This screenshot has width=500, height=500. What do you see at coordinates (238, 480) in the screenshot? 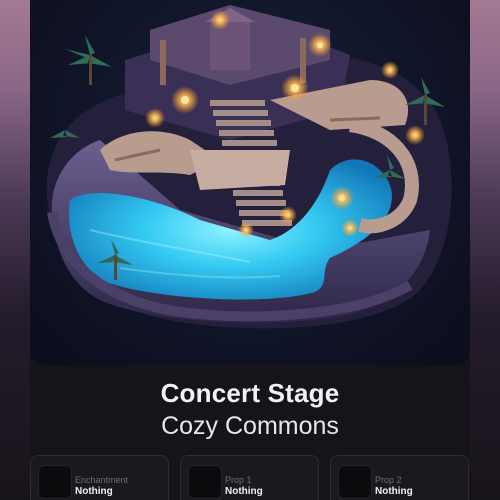
I see `slot-label: Prop 1` at bounding box center [238, 480].